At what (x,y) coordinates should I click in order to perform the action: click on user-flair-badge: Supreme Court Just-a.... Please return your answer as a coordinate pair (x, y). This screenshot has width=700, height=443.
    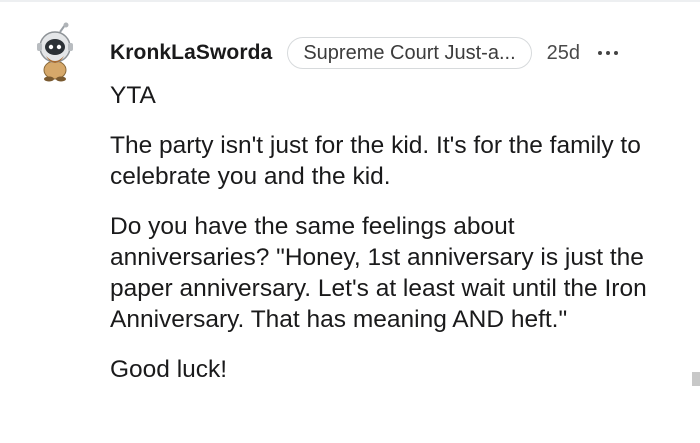
    Looking at the image, I should click on (409, 53).